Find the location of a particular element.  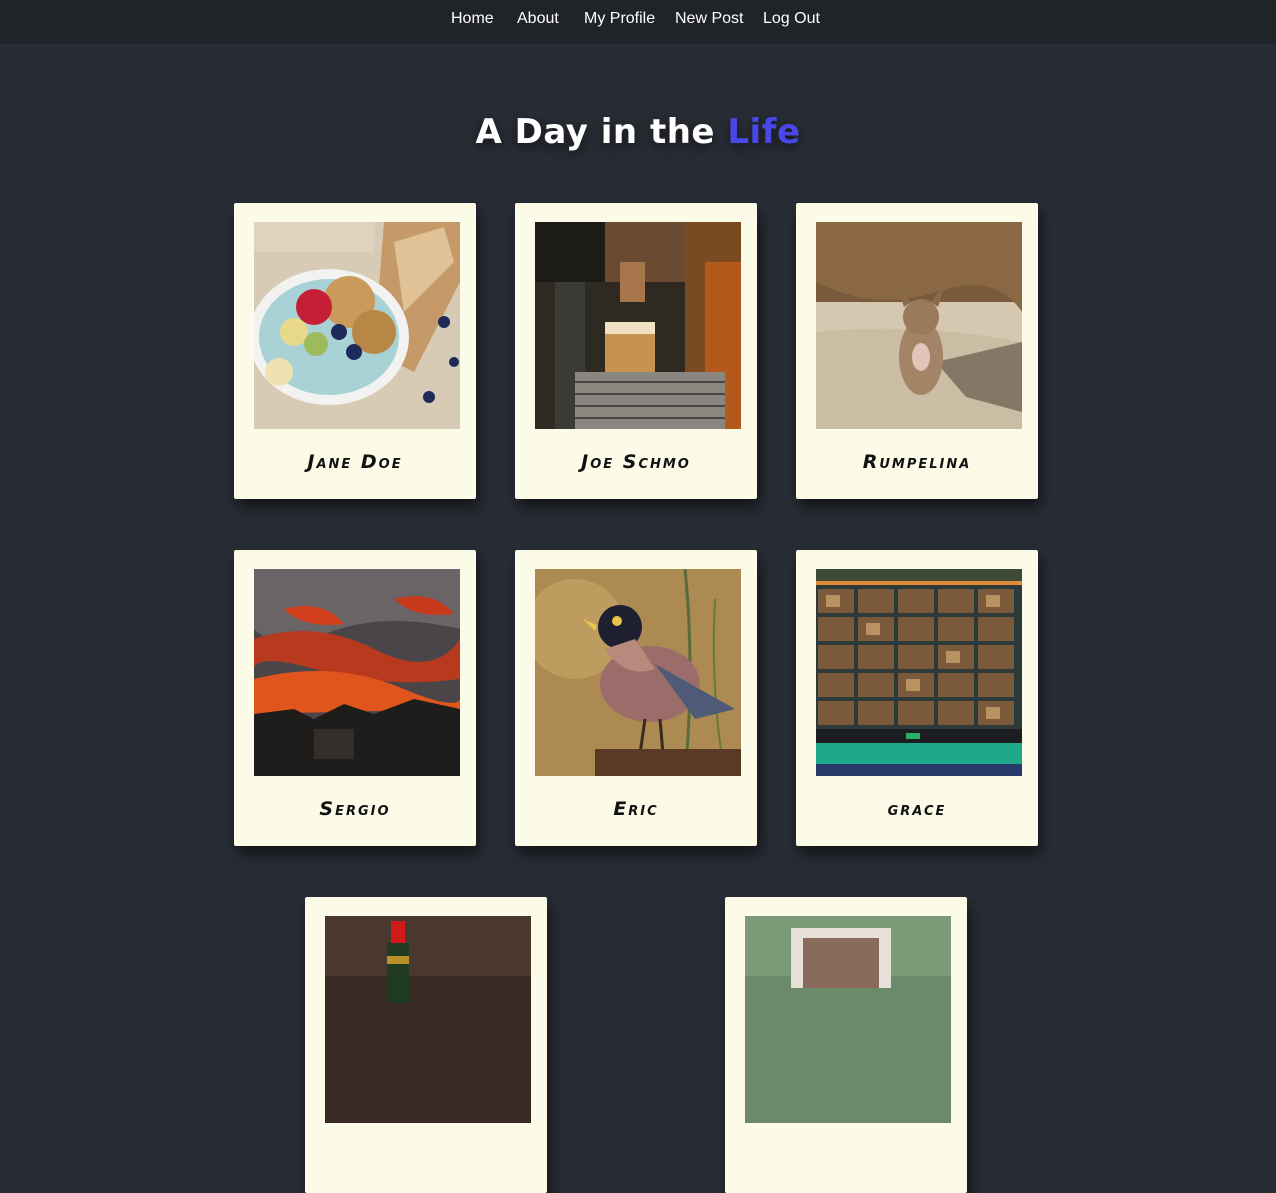

espresso-machine-photo is located at coordinates (638, 325).